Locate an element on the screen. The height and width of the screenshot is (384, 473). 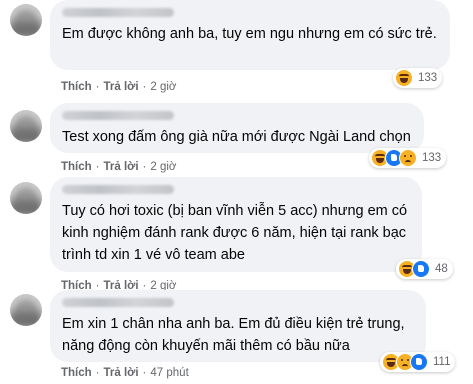
comment-actions: Thích · Trả lời · 47 phút is located at coordinates (125, 373).